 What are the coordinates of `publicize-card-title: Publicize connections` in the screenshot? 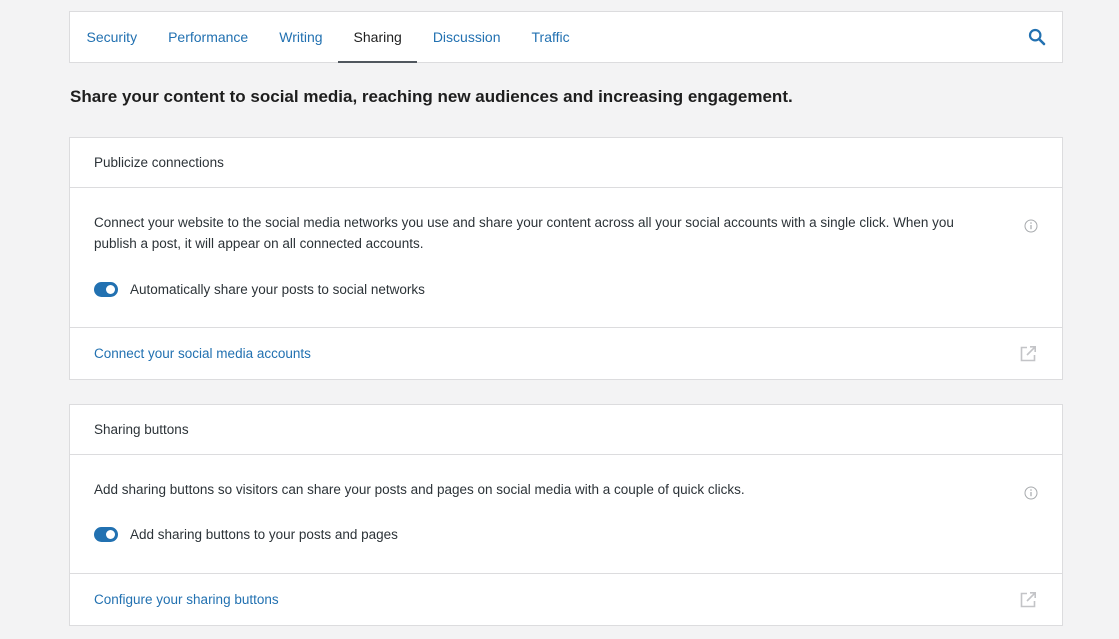 It's located at (566, 163).